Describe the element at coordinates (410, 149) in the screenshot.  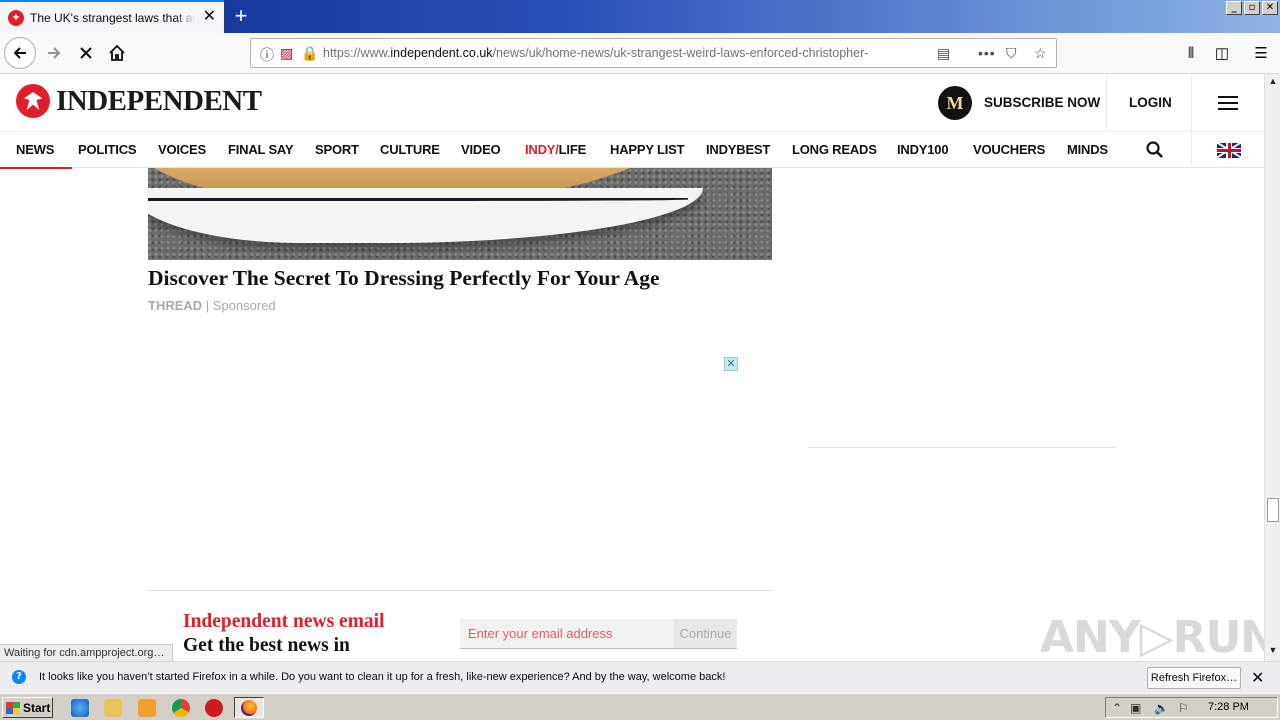
I see `nav-culture: CULTURE` at that location.